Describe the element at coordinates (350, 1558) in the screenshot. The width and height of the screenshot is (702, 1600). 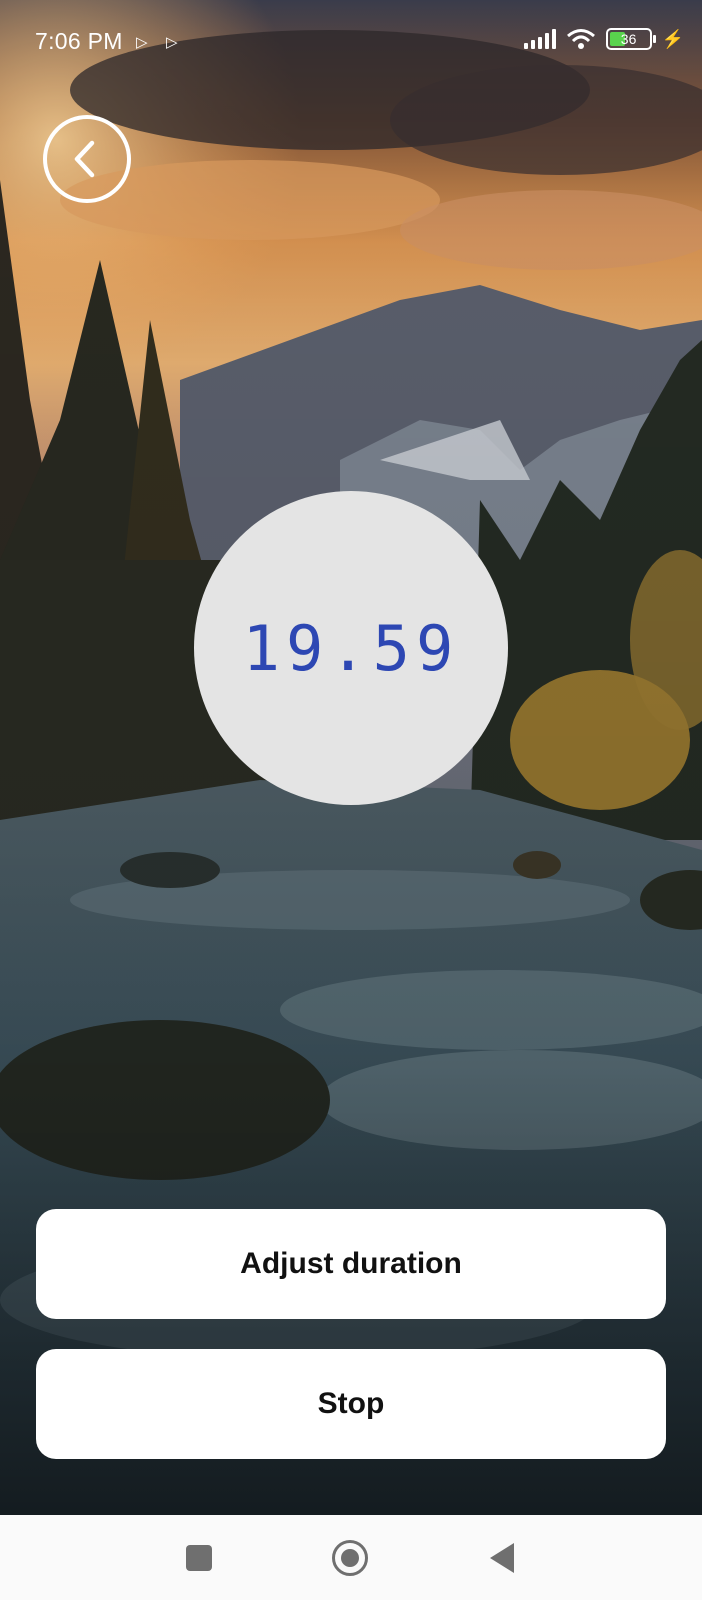
I see `home-circle-icon` at that location.